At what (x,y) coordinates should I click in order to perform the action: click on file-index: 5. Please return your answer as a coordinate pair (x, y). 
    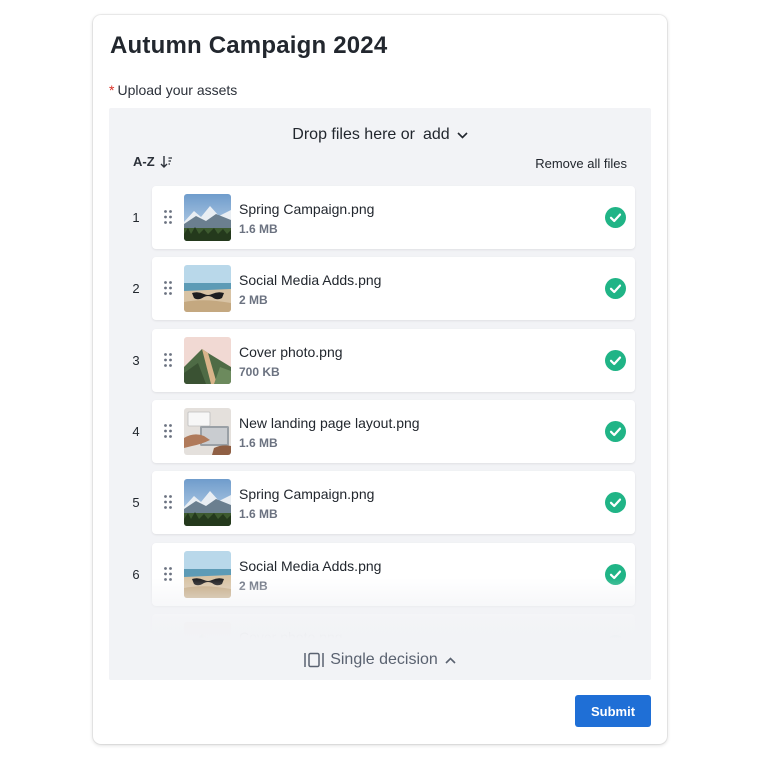
    Looking at the image, I should click on (136, 503).